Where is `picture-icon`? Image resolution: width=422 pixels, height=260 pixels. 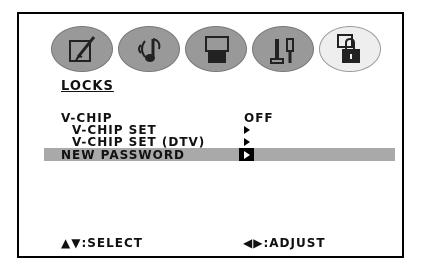 picture-icon is located at coordinates (82, 49).